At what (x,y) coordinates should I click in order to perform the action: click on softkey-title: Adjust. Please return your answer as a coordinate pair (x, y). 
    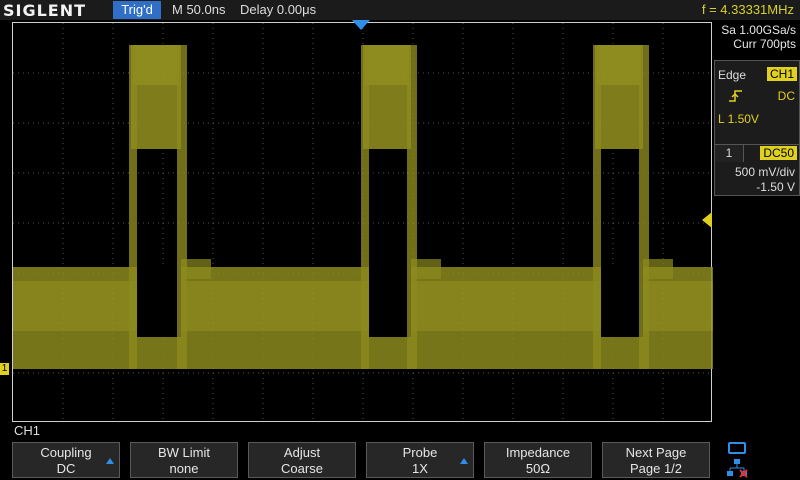
    Looking at the image, I should click on (302, 452).